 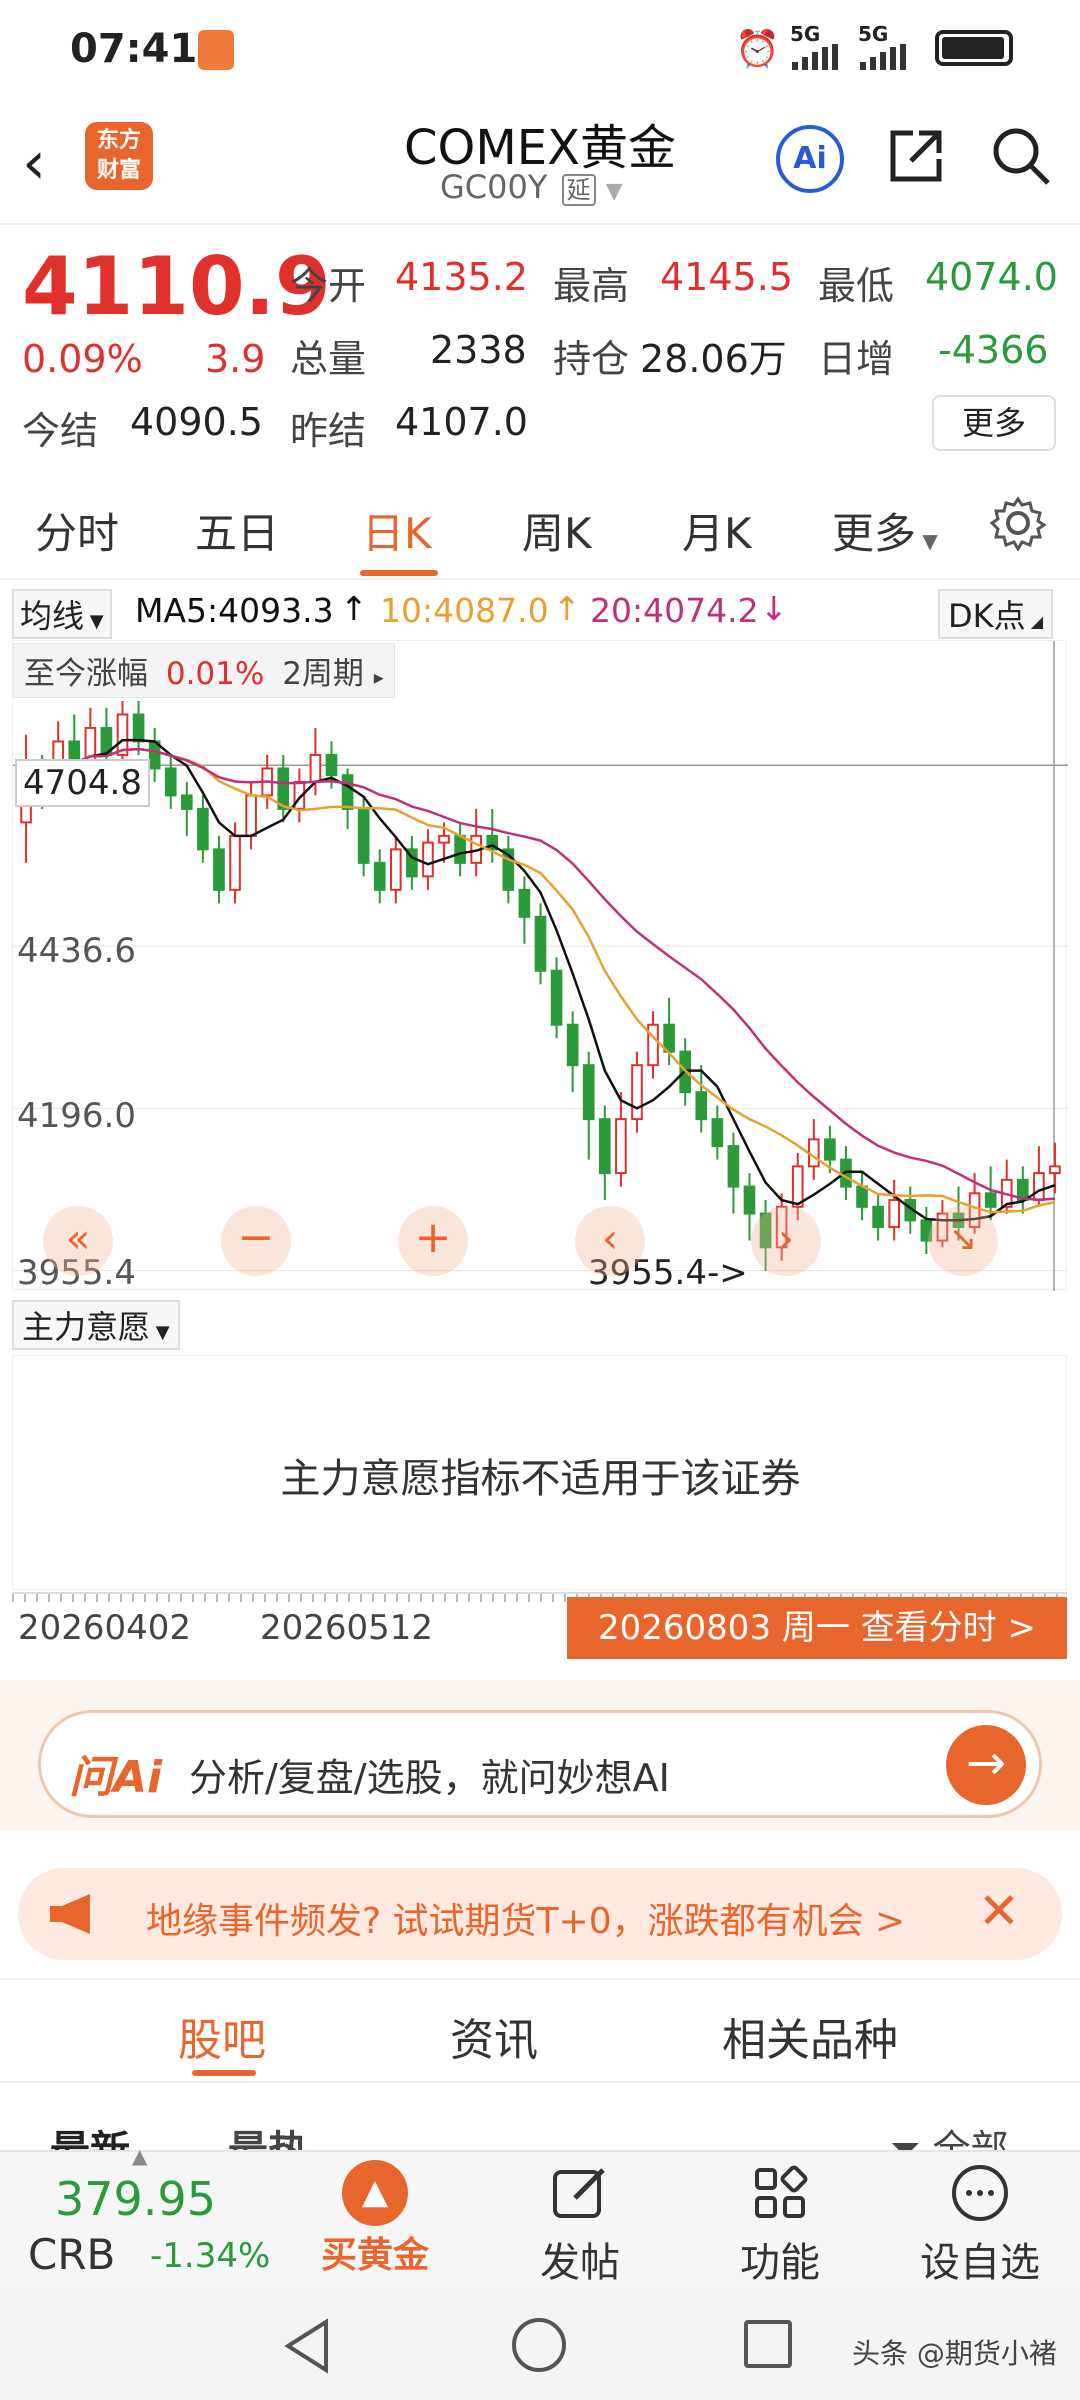 I want to click on more-button: 更多, so click(x=994, y=423).